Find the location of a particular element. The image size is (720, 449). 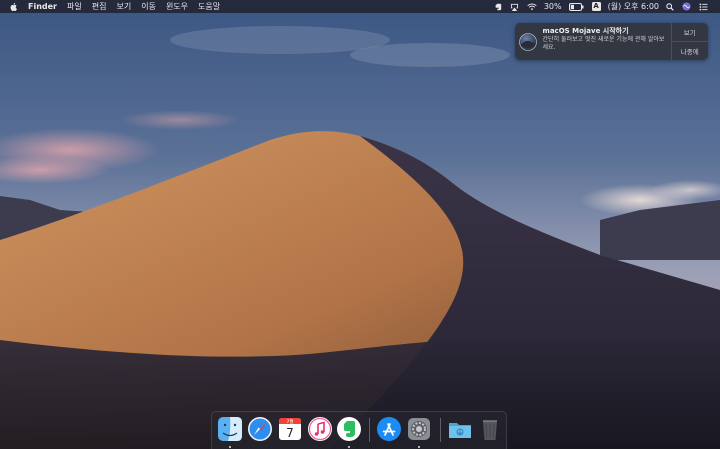

dock: 7월 7 is located at coordinates (359, 430).